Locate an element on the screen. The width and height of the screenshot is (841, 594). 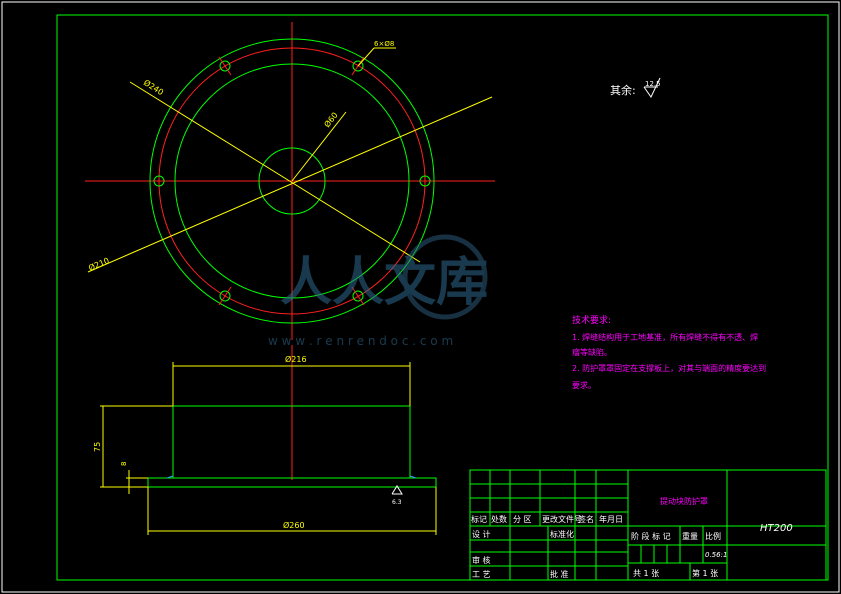
watermark-url: w w w . r e n r e n d o c . c o m is located at coordinates (360, 341).